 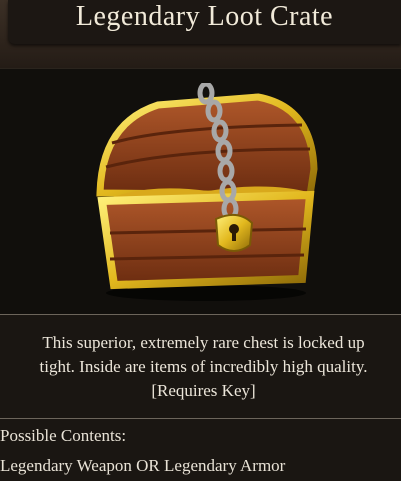 What do you see at coordinates (203, 390) in the screenshot?
I see `requires-key-note: [Requires Key]` at bounding box center [203, 390].